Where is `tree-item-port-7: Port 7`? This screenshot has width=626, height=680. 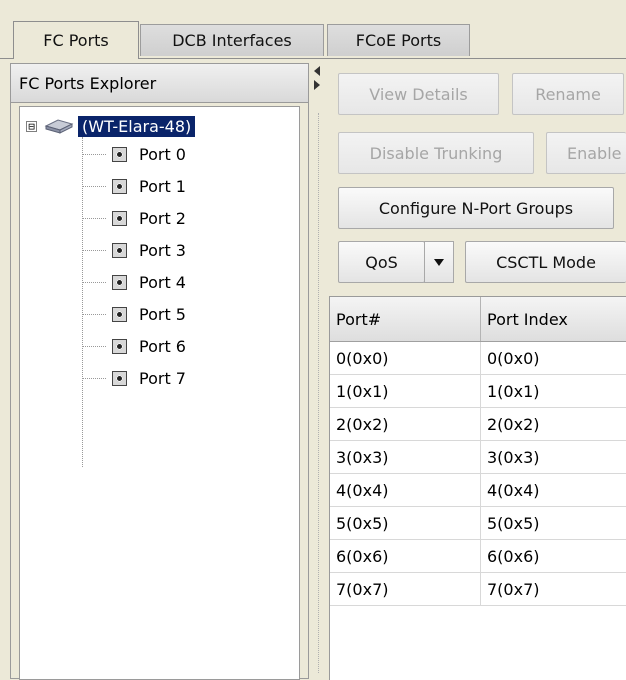
tree-item-port-7: Port 7 is located at coordinates (134, 378).